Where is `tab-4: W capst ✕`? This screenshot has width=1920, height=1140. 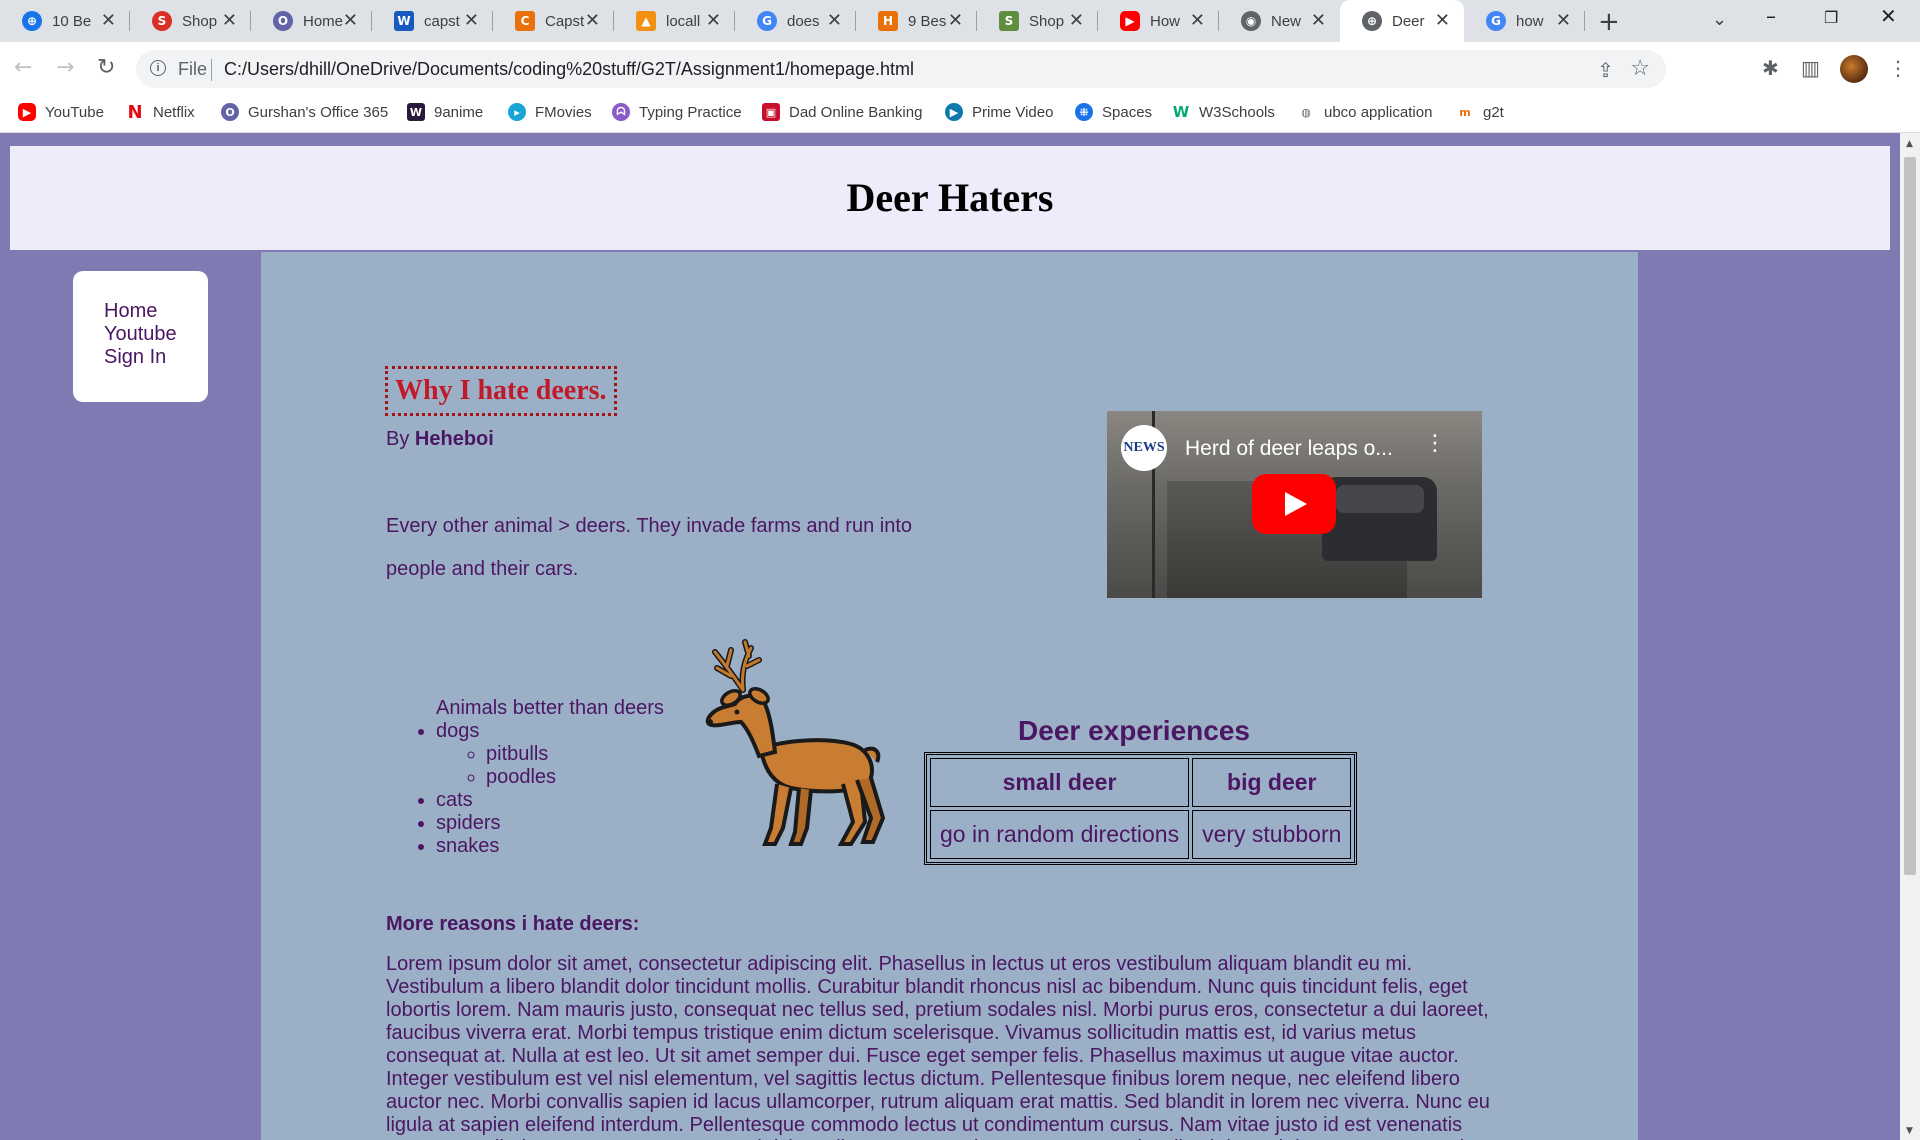 tab-4: W capst ✕ is located at coordinates (432, 21).